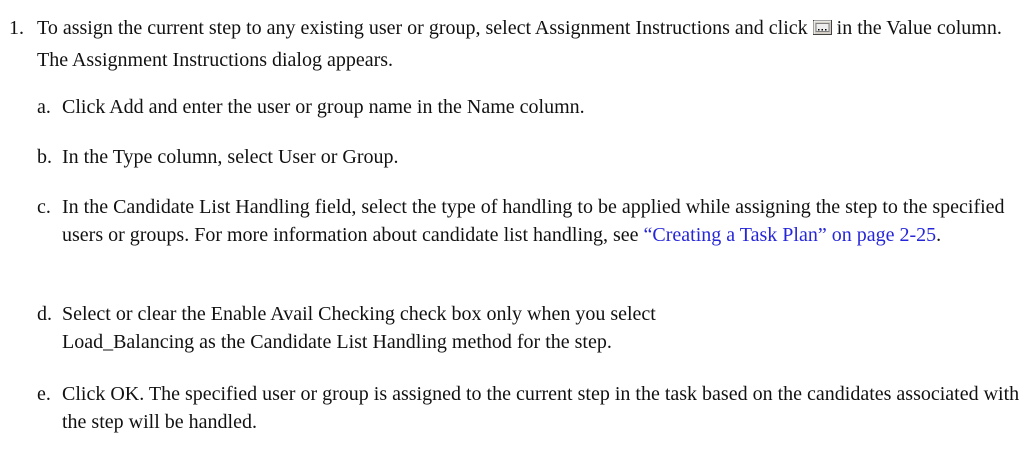 Image resolution: width=1033 pixels, height=467 pixels. What do you see at coordinates (939, 235) in the screenshot?
I see `substep-c-text-end: .` at bounding box center [939, 235].